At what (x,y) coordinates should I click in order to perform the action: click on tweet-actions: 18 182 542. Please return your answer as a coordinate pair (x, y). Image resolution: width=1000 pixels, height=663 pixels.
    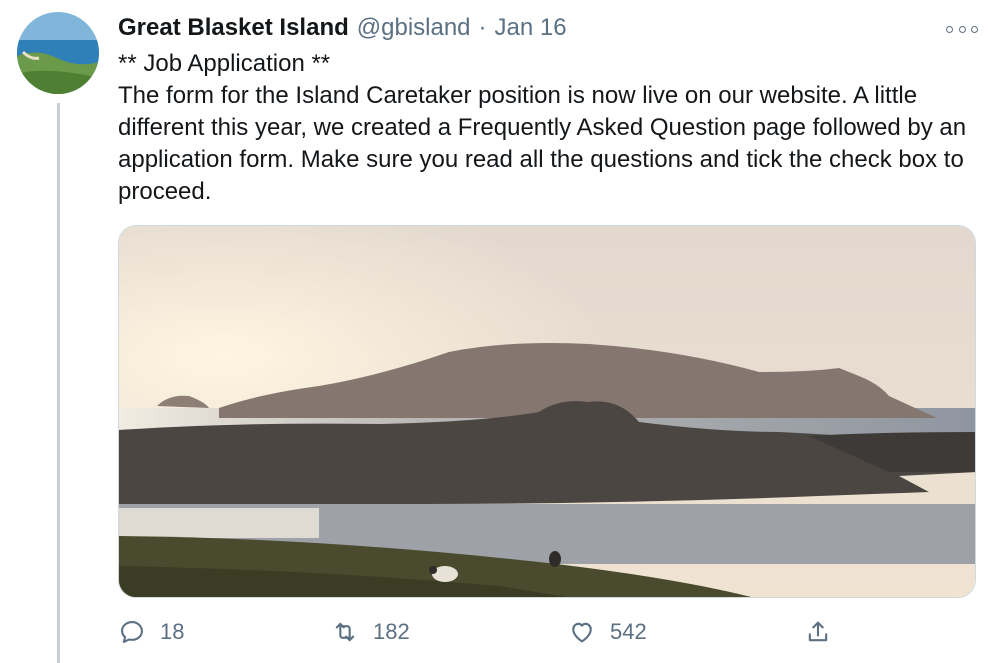
    Looking at the image, I should click on (548, 632).